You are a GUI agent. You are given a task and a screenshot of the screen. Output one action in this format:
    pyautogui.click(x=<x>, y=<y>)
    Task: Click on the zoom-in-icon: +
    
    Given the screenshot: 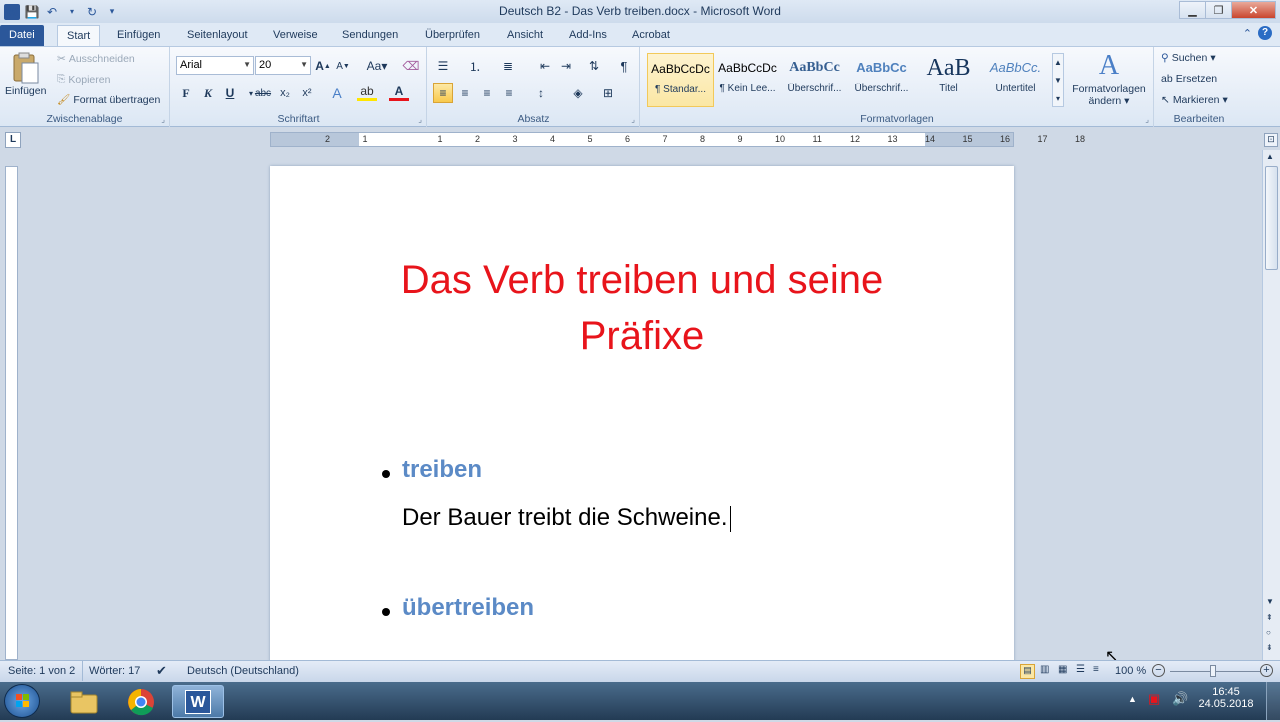 What is the action you would take?
    pyautogui.click(x=1266, y=670)
    